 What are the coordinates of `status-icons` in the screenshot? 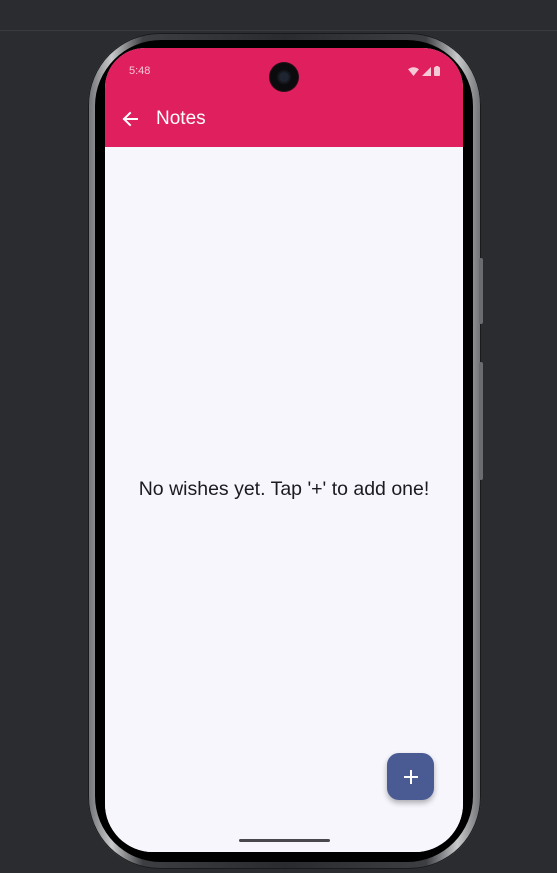 It's located at (424, 71).